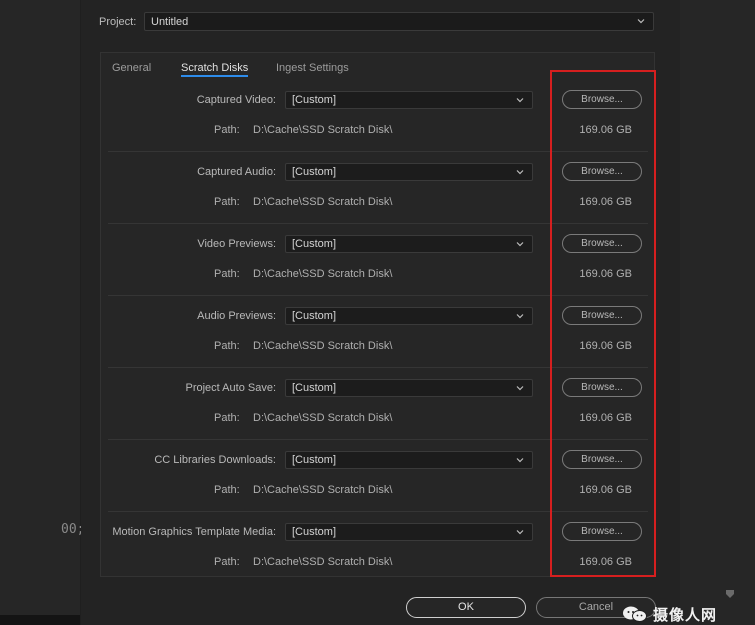 This screenshot has width=755, height=625. I want to click on audio-previews-label: Audio Previews:, so click(236, 316).